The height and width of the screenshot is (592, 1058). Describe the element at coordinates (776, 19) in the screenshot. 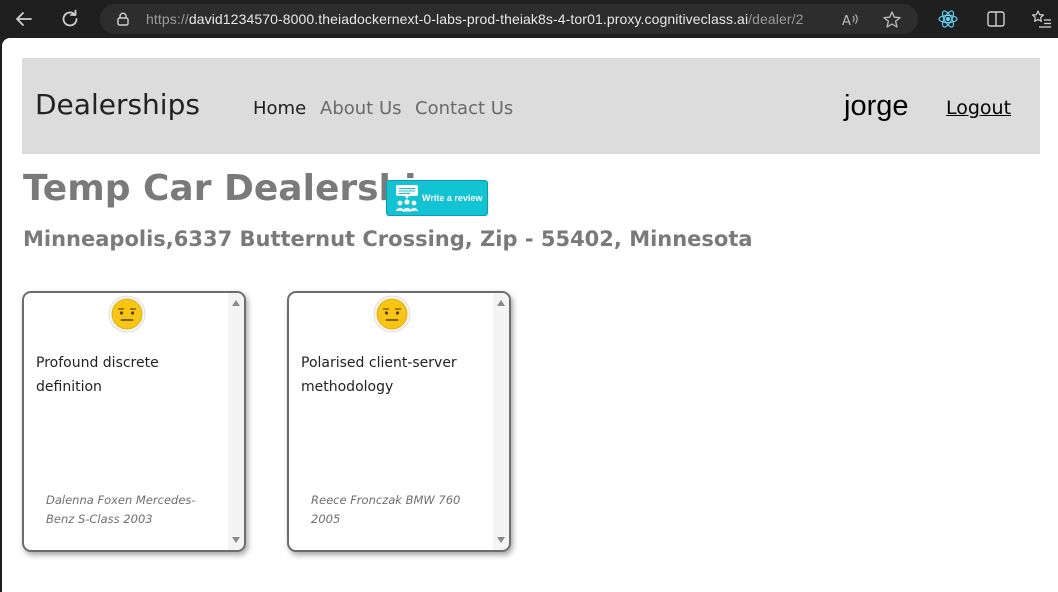

I see `url-path: /dealer/2` at that location.